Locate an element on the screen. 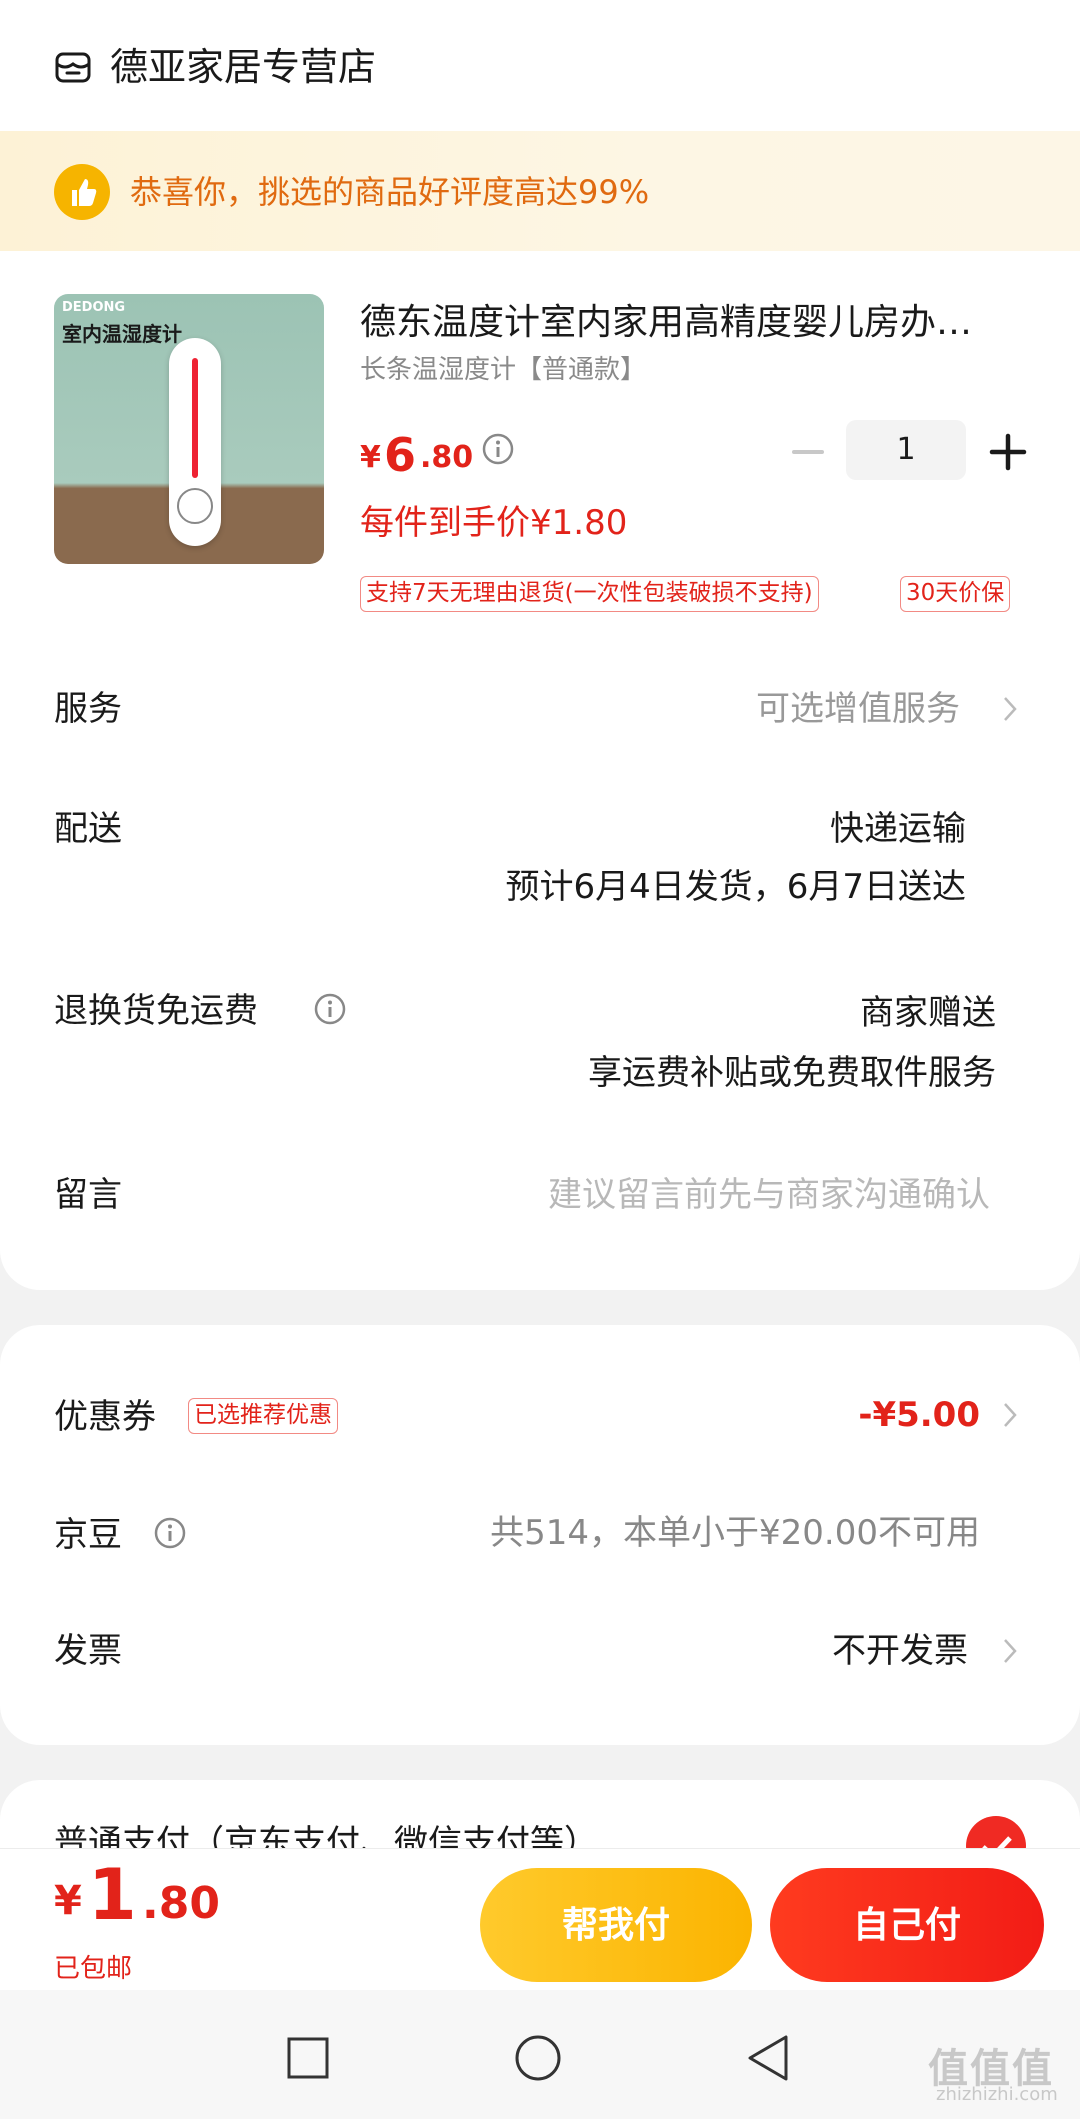 The width and height of the screenshot is (1080, 2119). quantity-input: 1 is located at coordinates (906, 450).